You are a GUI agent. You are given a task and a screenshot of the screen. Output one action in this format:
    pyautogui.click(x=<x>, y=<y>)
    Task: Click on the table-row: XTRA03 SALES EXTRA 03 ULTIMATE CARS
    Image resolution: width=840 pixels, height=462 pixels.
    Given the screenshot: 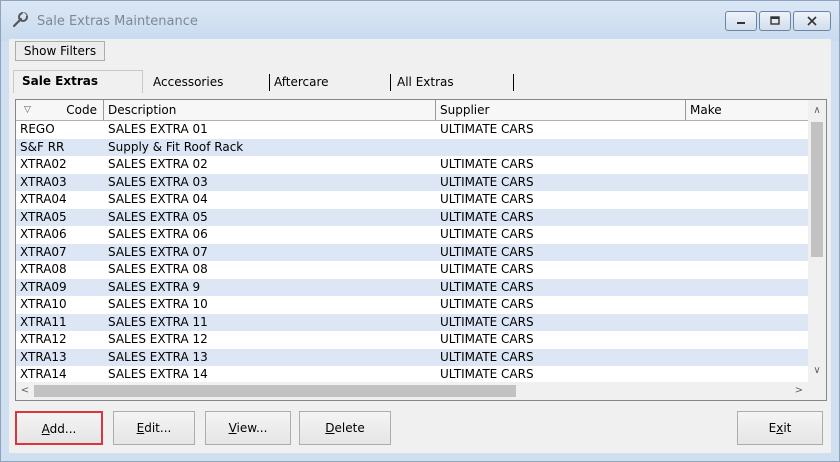 What is the action you would take?
    pyautogui.click(x=412, y=182)
    